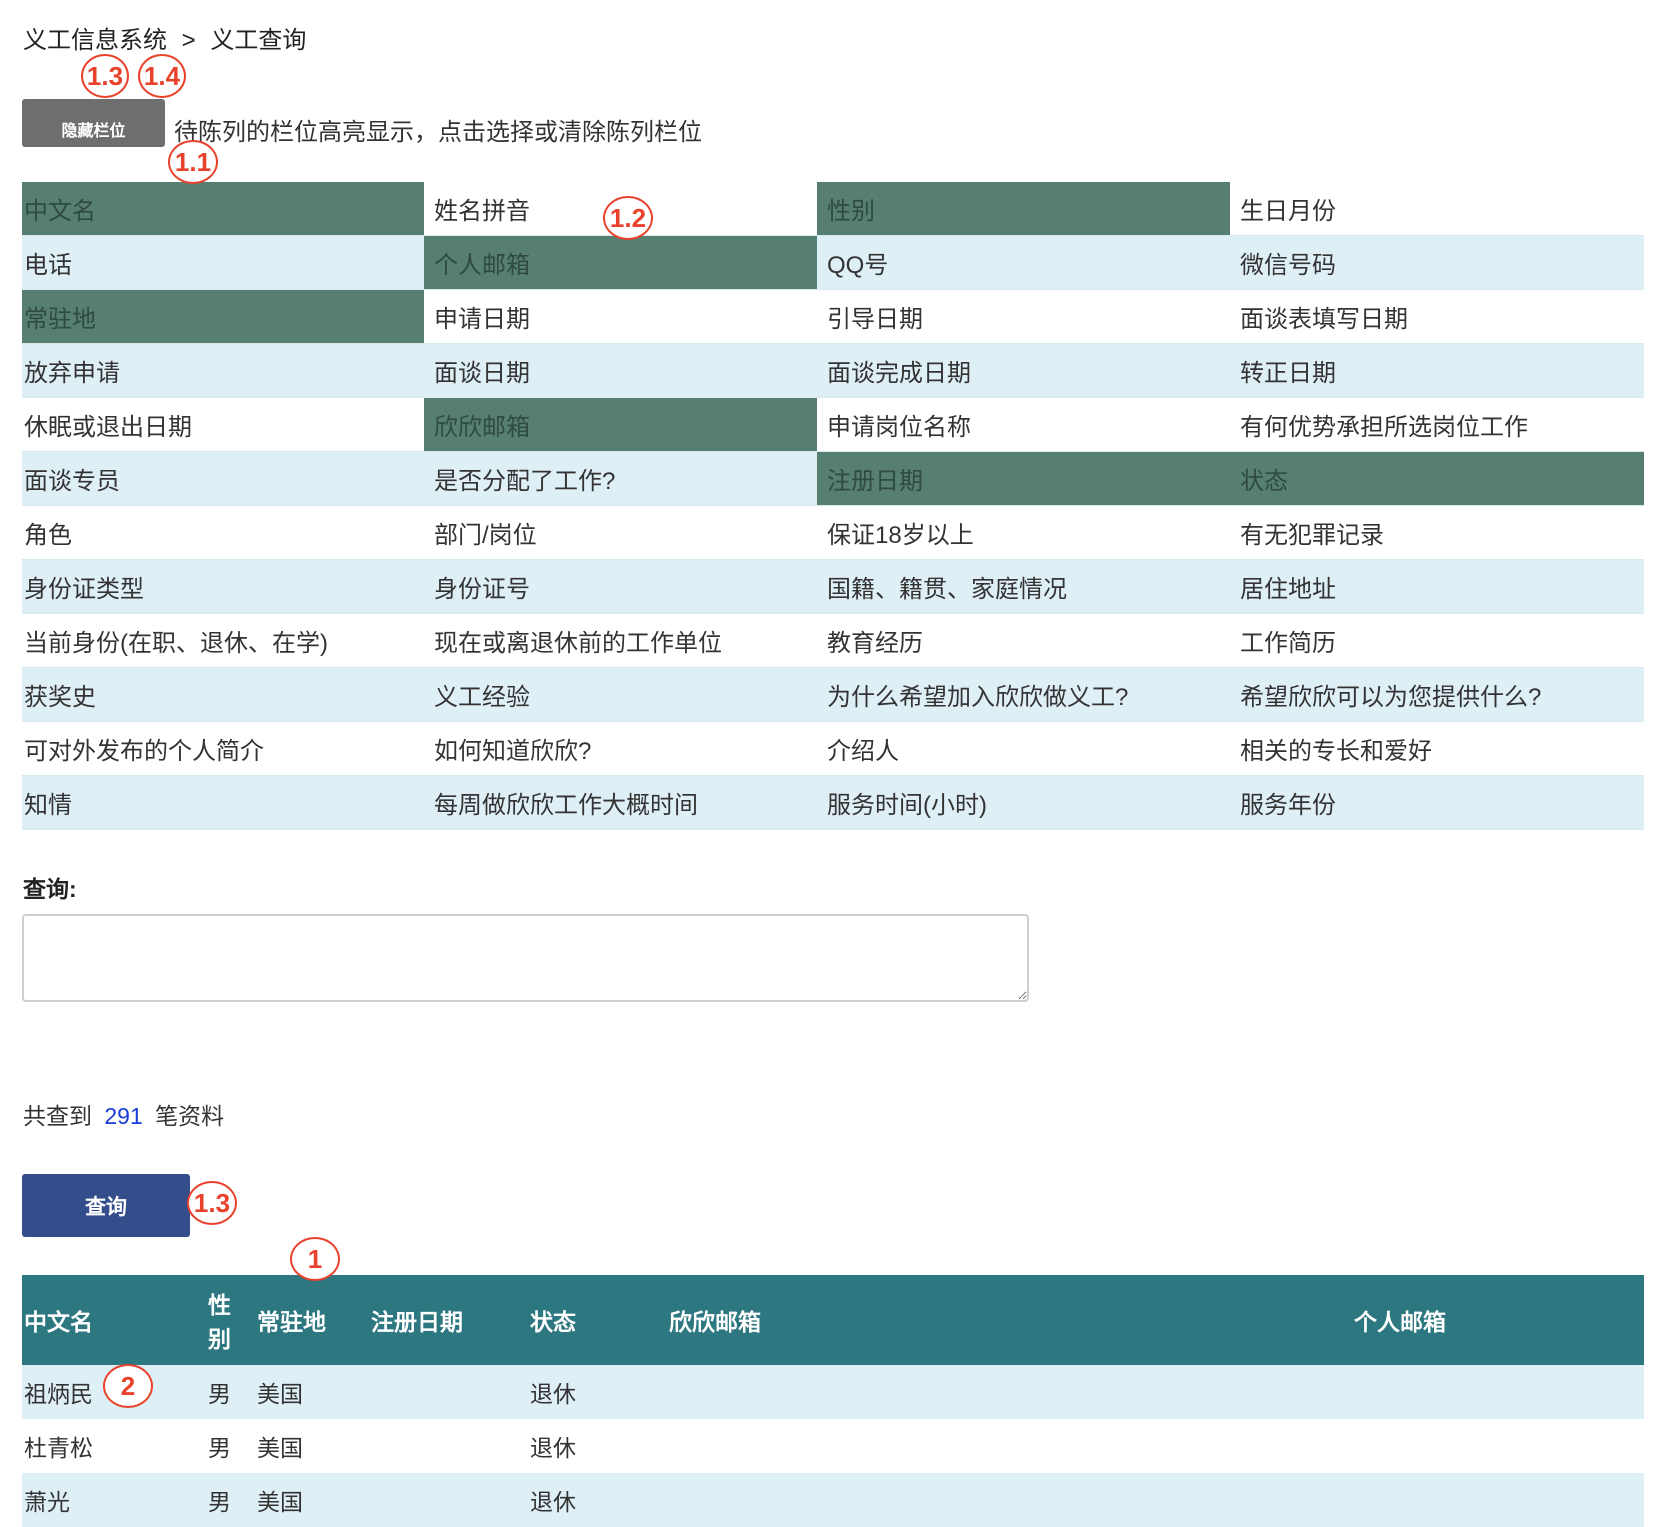 The width and height of the screenshot is (1660, 1527). What do you see at coordinates (128, 1386) in the screenshot?
I see `annotation-marker: 2` at bounding box center [128, 1386].